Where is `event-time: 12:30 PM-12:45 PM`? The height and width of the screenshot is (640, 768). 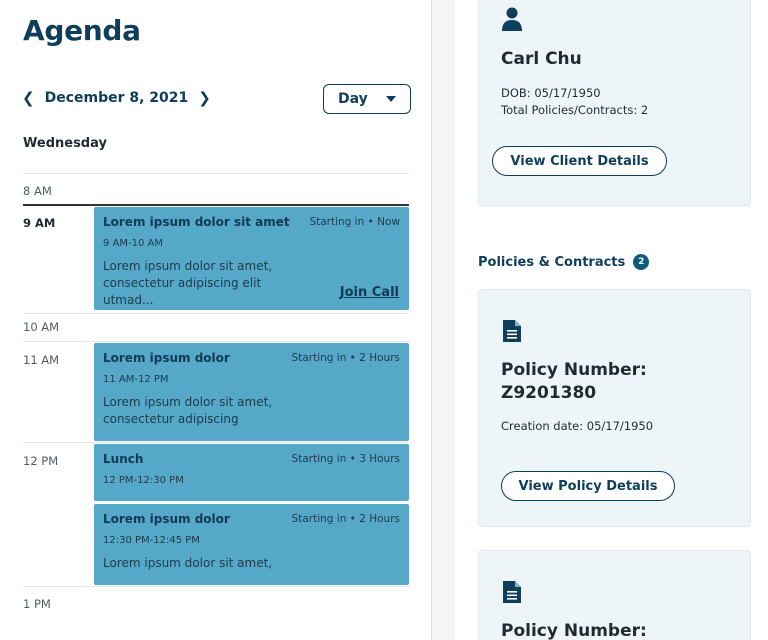 event-time: 12:30 PM-12:45 PM is located at coordinates (151, 540).